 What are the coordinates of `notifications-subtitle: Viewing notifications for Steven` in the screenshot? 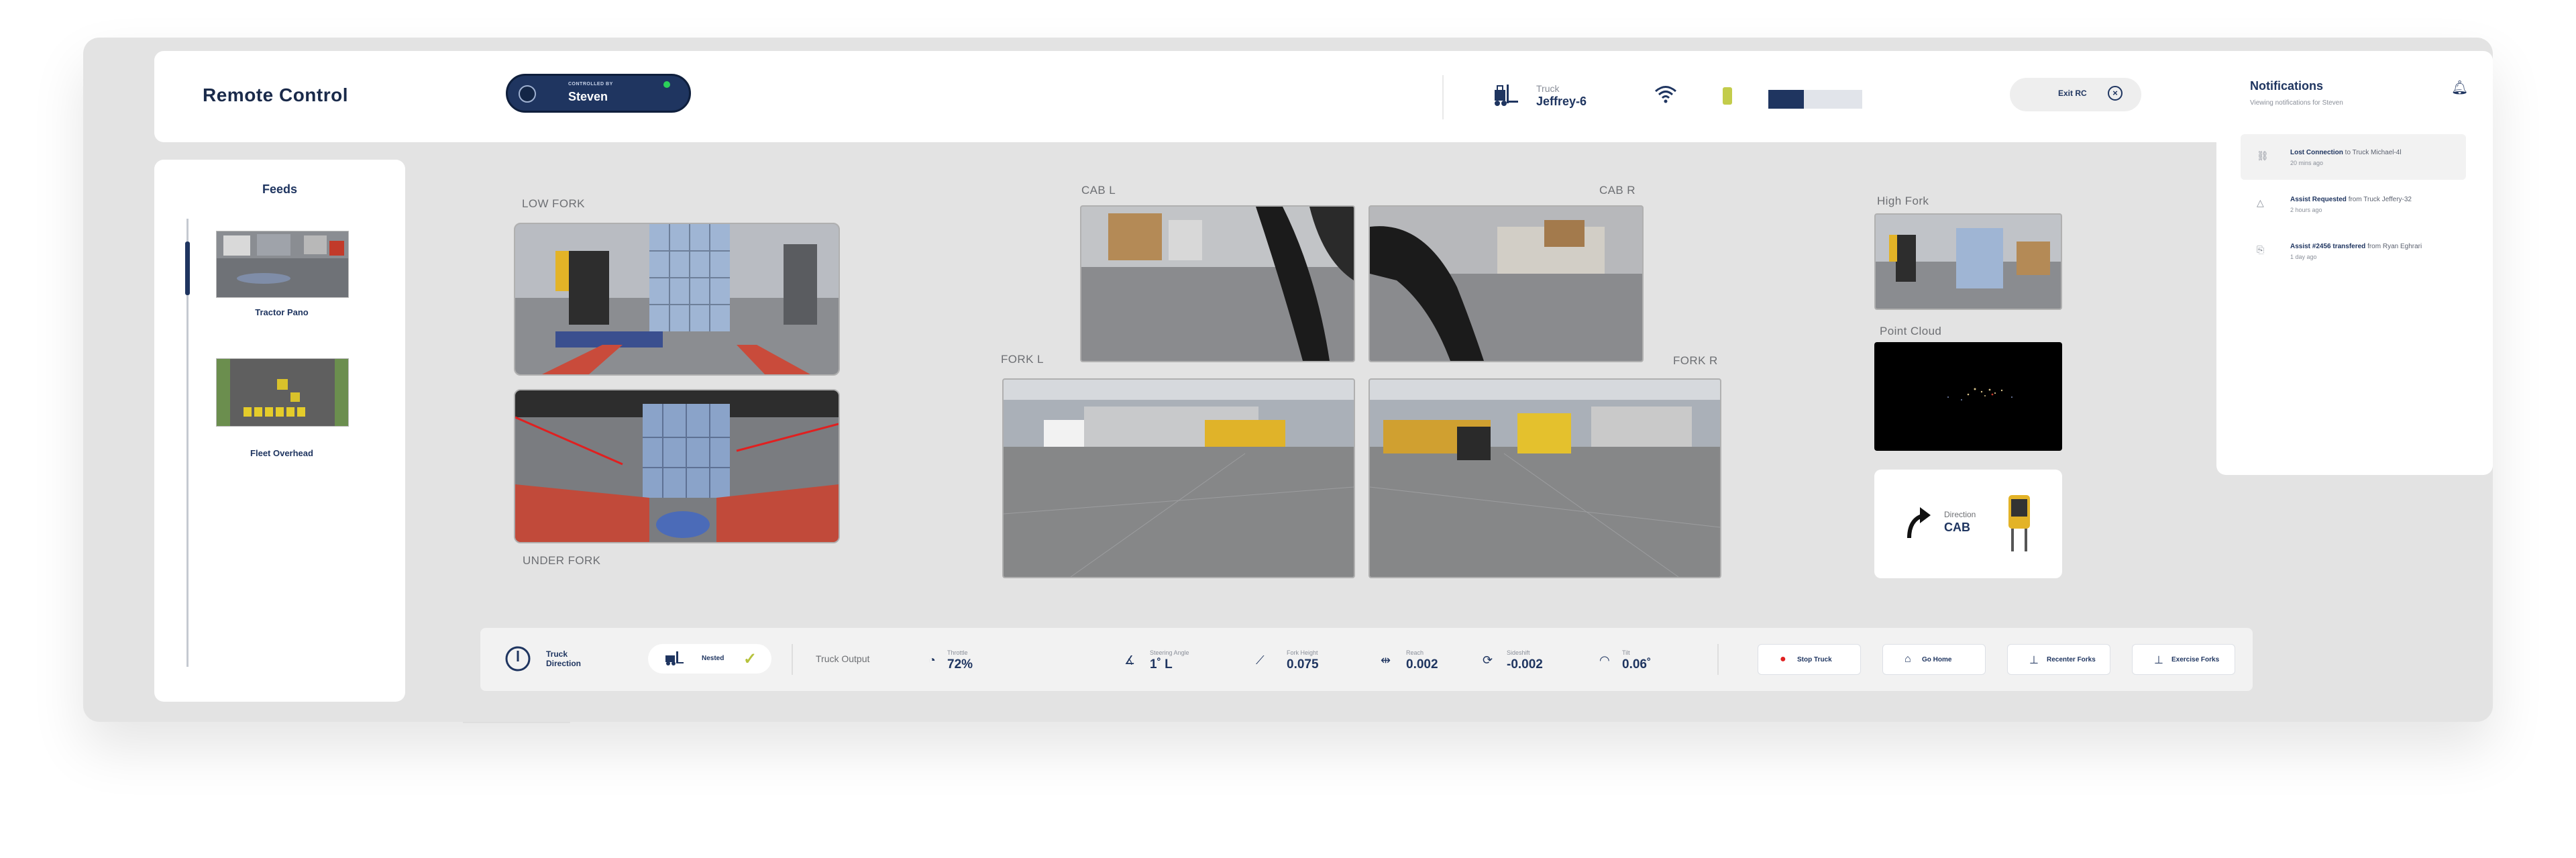 It's located at (2296, 103).